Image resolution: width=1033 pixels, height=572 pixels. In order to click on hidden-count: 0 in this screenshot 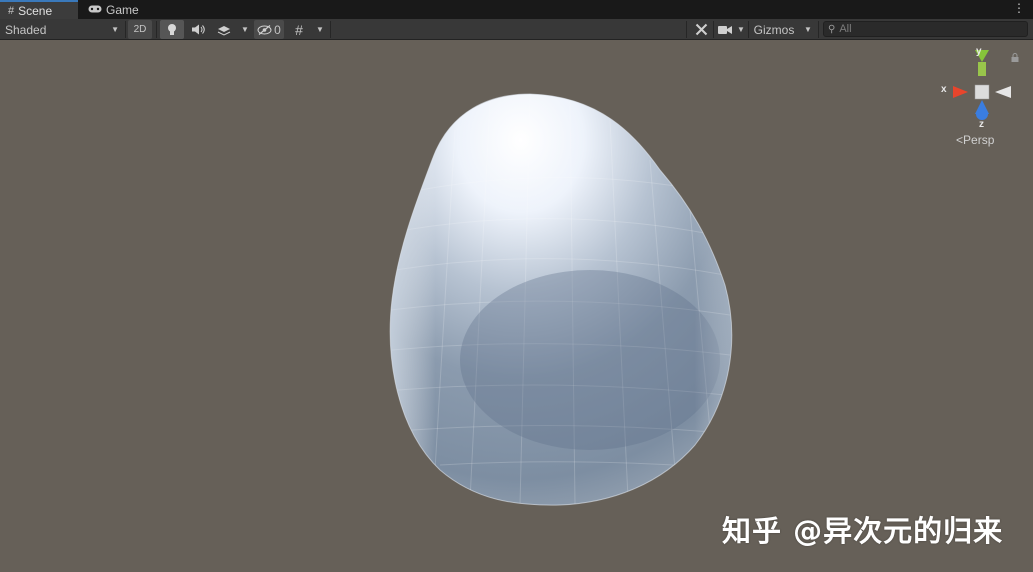, I will do `click(277, 29)`.